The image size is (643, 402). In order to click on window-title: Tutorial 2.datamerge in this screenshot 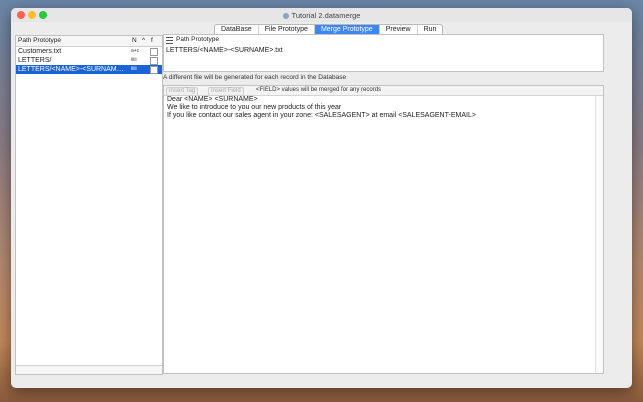, I will do `click(321, 15)`.